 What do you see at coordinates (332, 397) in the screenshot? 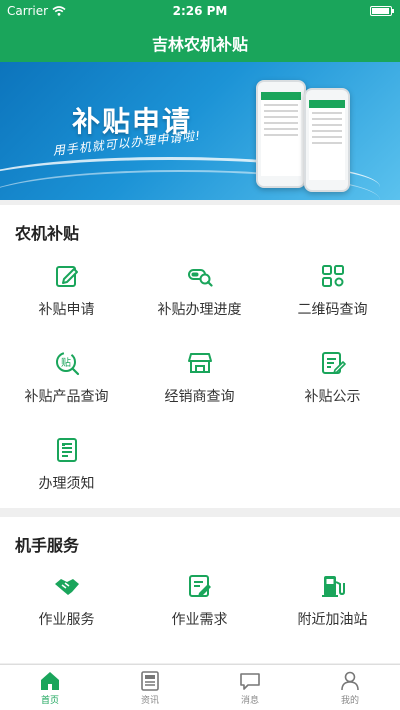
I see `item-label: 补贴公示` at bounding box center [332, 397].